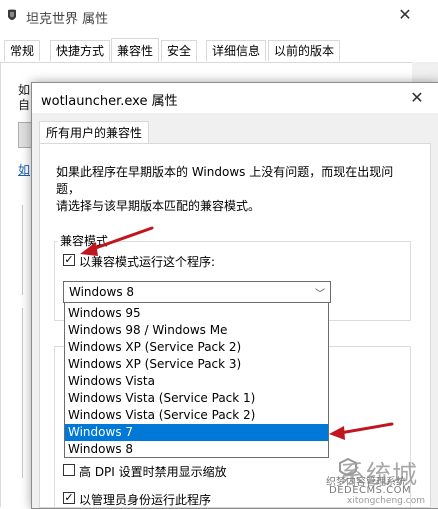 The width and height of the screenshot is (438, 509). I want to click on background-window-titlebar: 坦克世界 属性 ✕, so click(219, 17).